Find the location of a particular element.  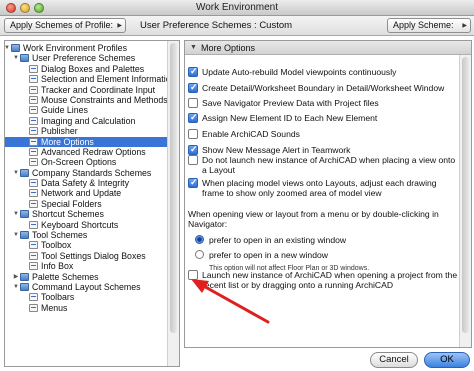

tree-item: Menus is located at coordinates (86, 308).